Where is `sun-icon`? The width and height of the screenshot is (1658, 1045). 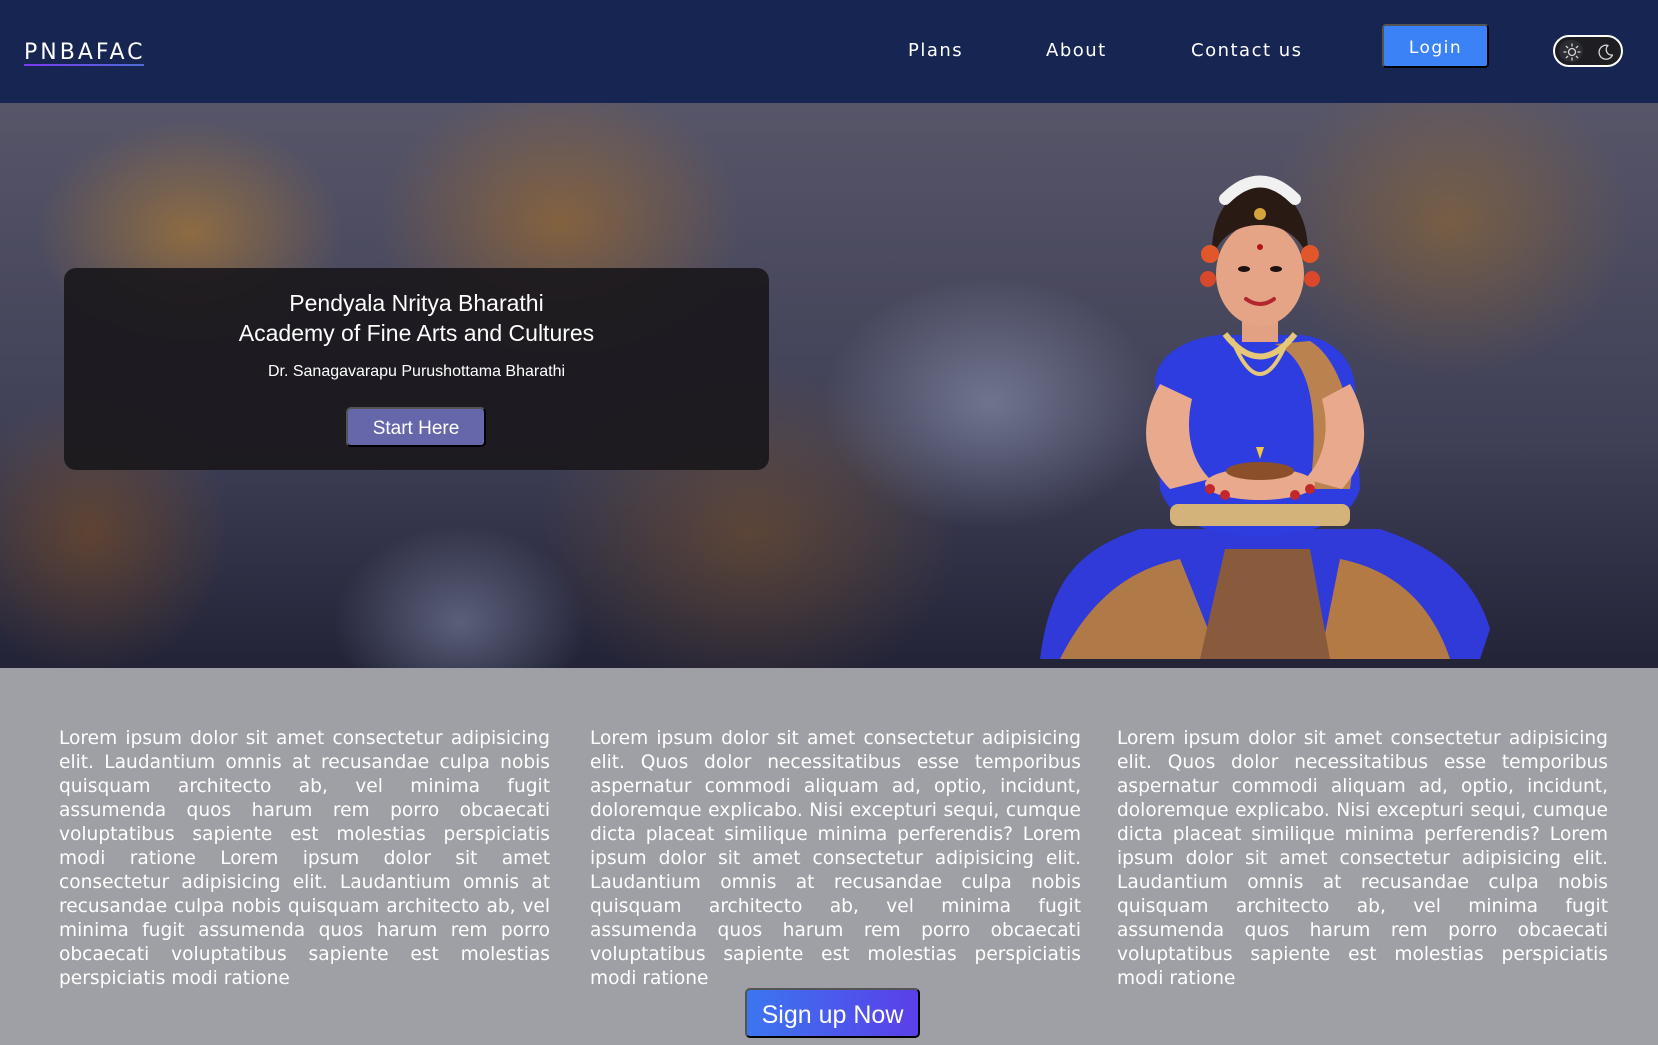
sun-icon is located at coordinates (1572, 52).